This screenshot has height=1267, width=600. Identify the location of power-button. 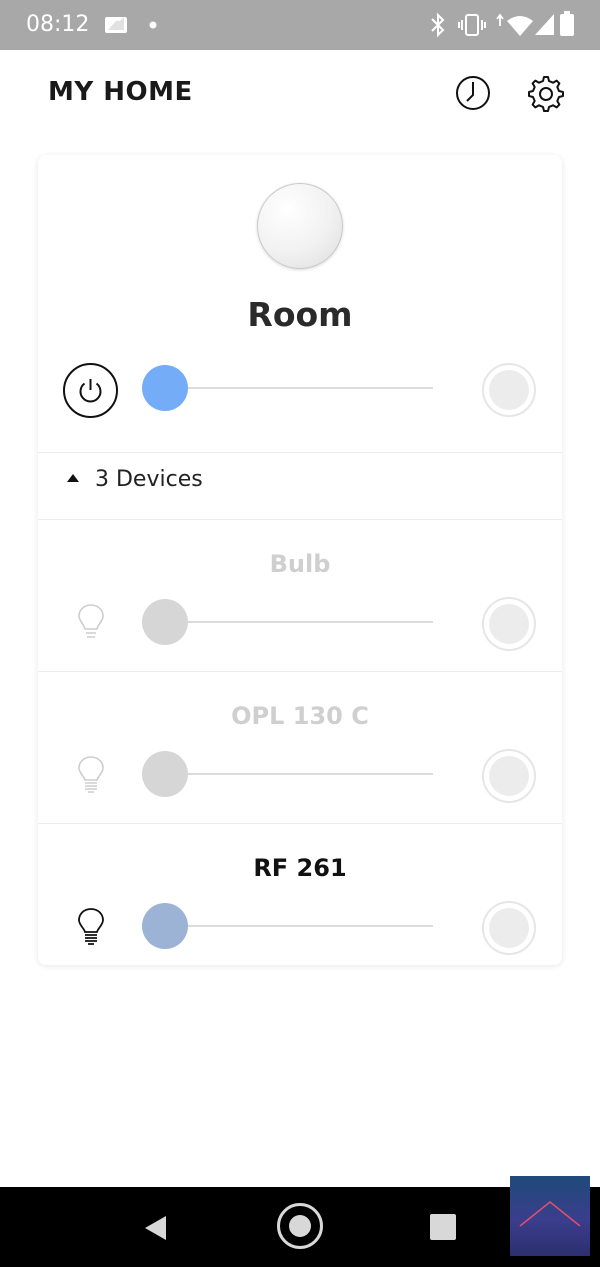
(90, 390).